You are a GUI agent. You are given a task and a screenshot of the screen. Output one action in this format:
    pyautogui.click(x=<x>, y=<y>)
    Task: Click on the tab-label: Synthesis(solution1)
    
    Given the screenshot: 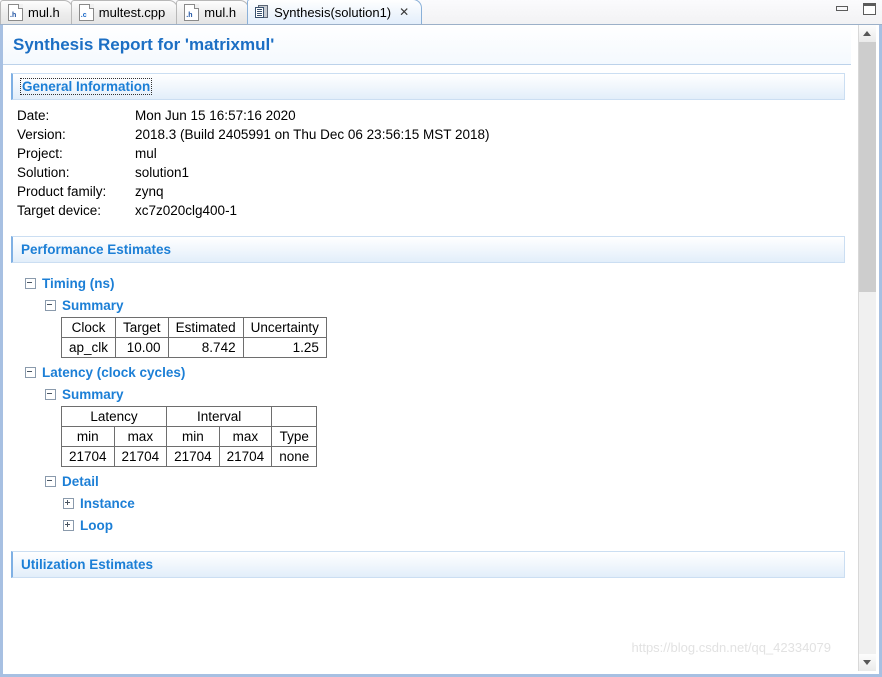 What is the action you would take?
    pyautogui.click(x=333, y=12)
    